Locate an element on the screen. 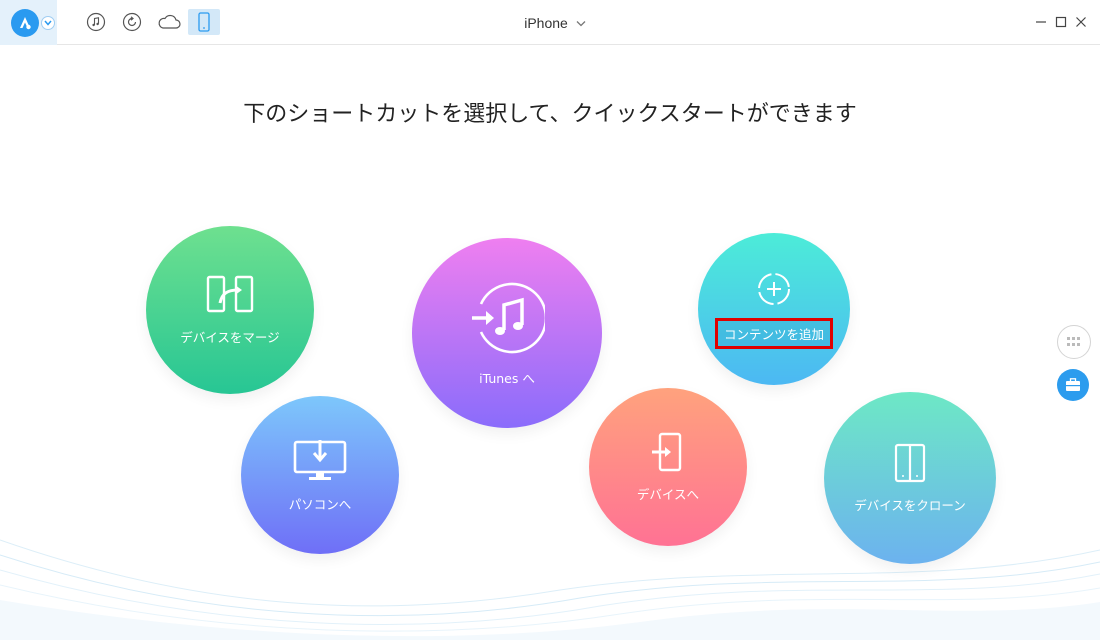 This screenshot has height=640, width=1100. app-logo-icon is located at coordinates (25, 23).